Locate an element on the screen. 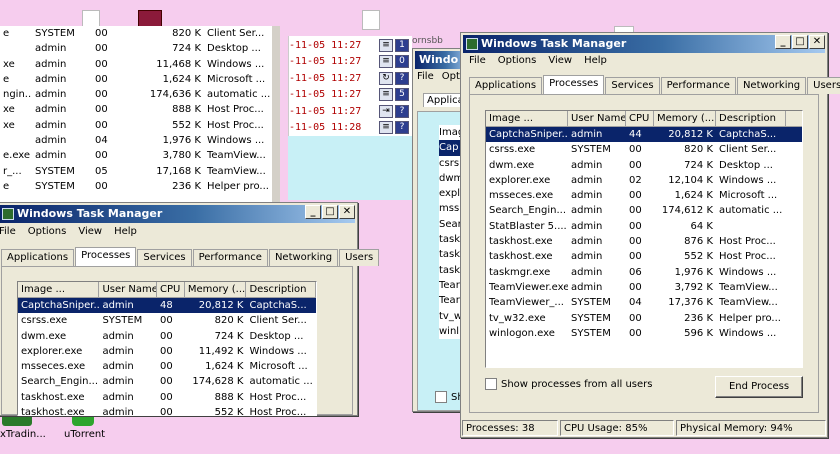 The width and height of the screenshot is (840, 454). table-row: StatBlaster 5.... admin 00 64 K is located at coordinates (644, 226).